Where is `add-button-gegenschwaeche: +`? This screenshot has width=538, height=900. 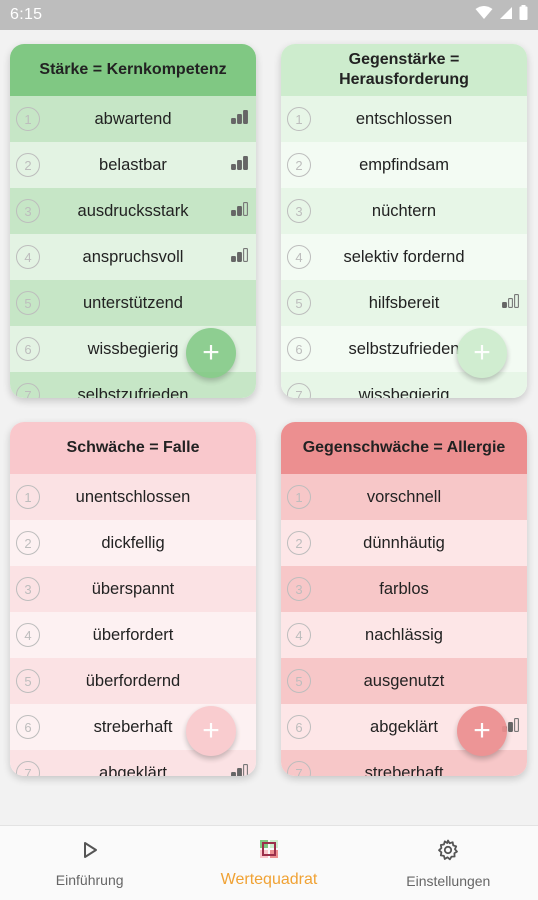
add-button-gegenschwaeche: + is located at coordinates (482, 731).